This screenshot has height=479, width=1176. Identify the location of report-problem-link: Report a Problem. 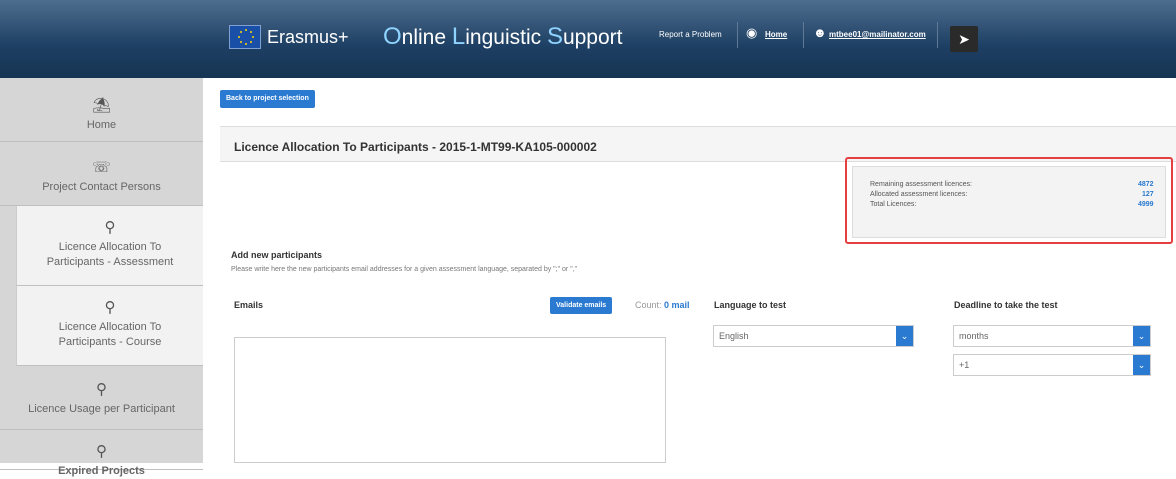
(690, 34).